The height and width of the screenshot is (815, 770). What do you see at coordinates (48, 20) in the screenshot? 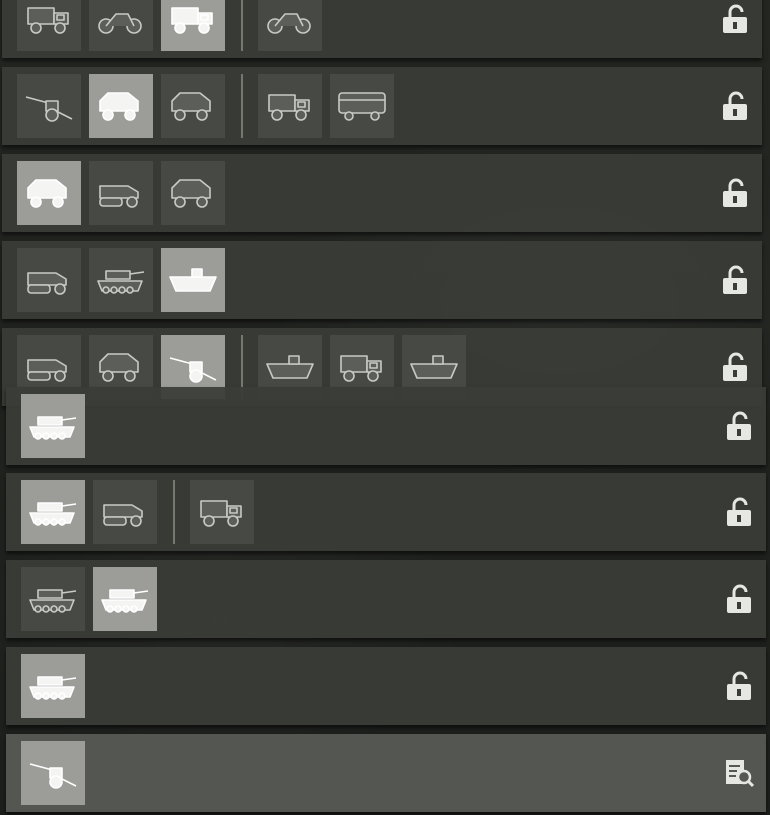
I see `armored-truck-icon` at bounding box center [48, 20].